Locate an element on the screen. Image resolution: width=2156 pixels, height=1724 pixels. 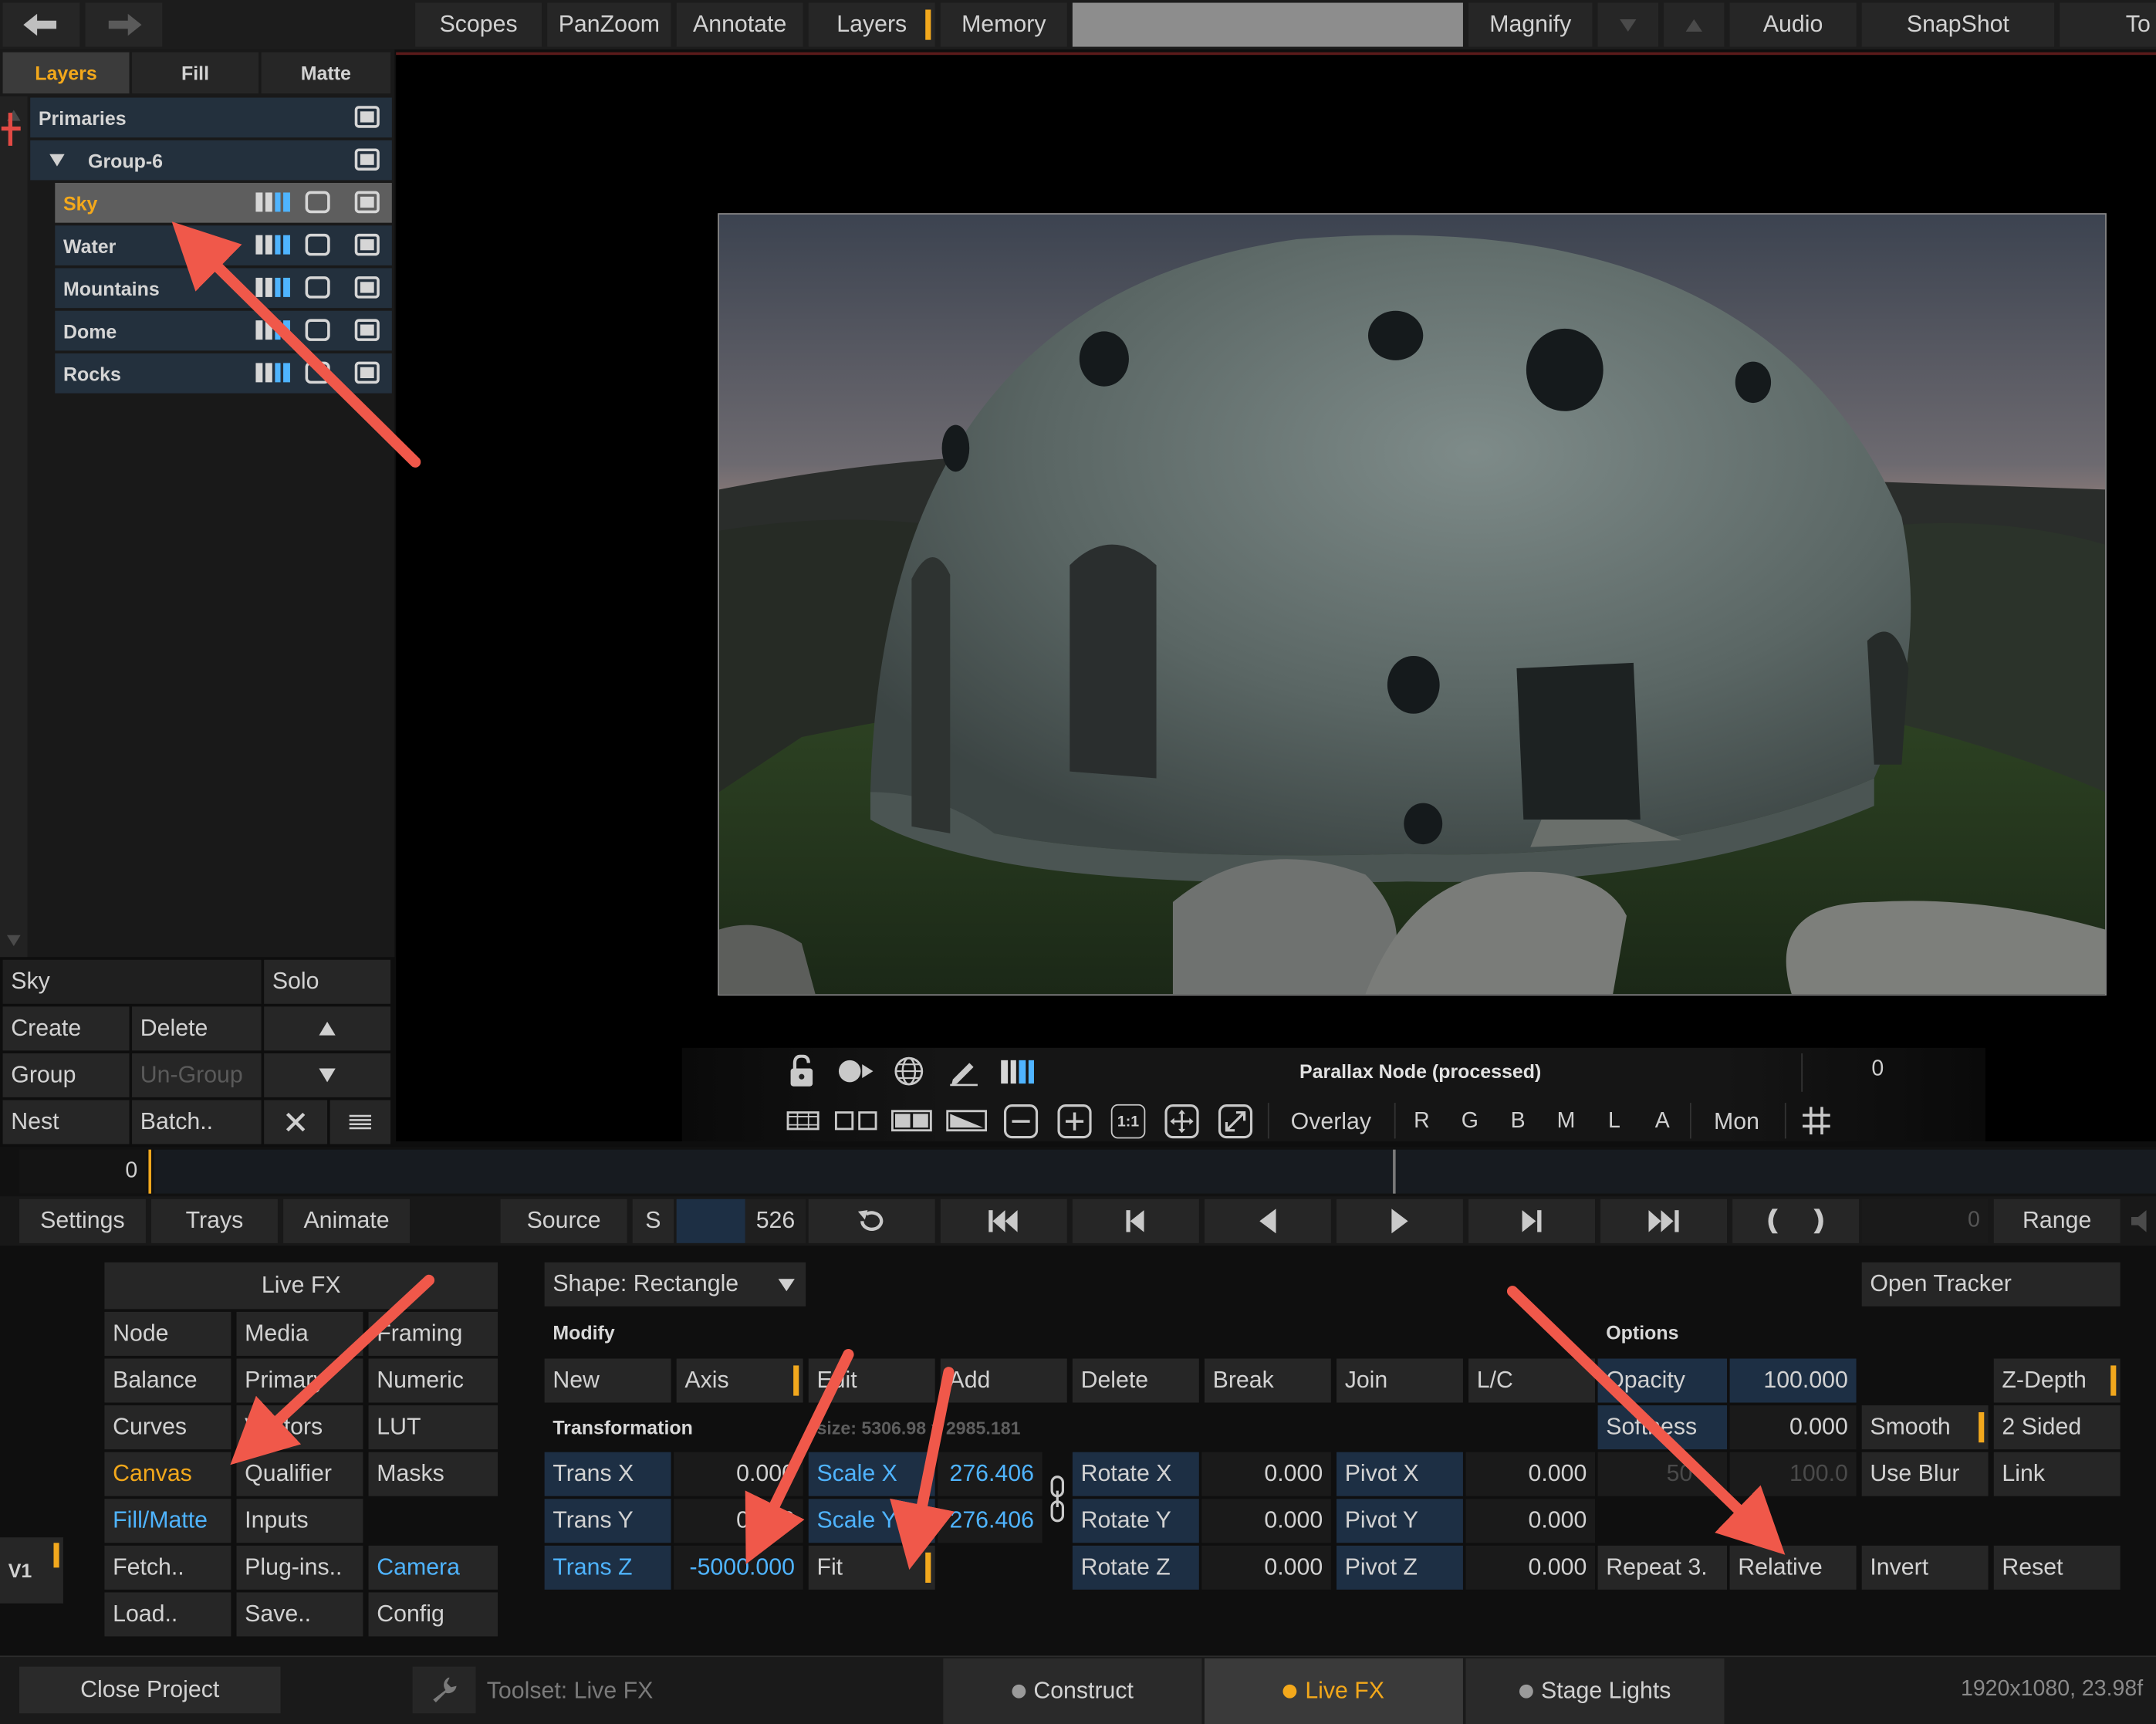
arrow-to-canvas is located at coordinates (332, 1369).